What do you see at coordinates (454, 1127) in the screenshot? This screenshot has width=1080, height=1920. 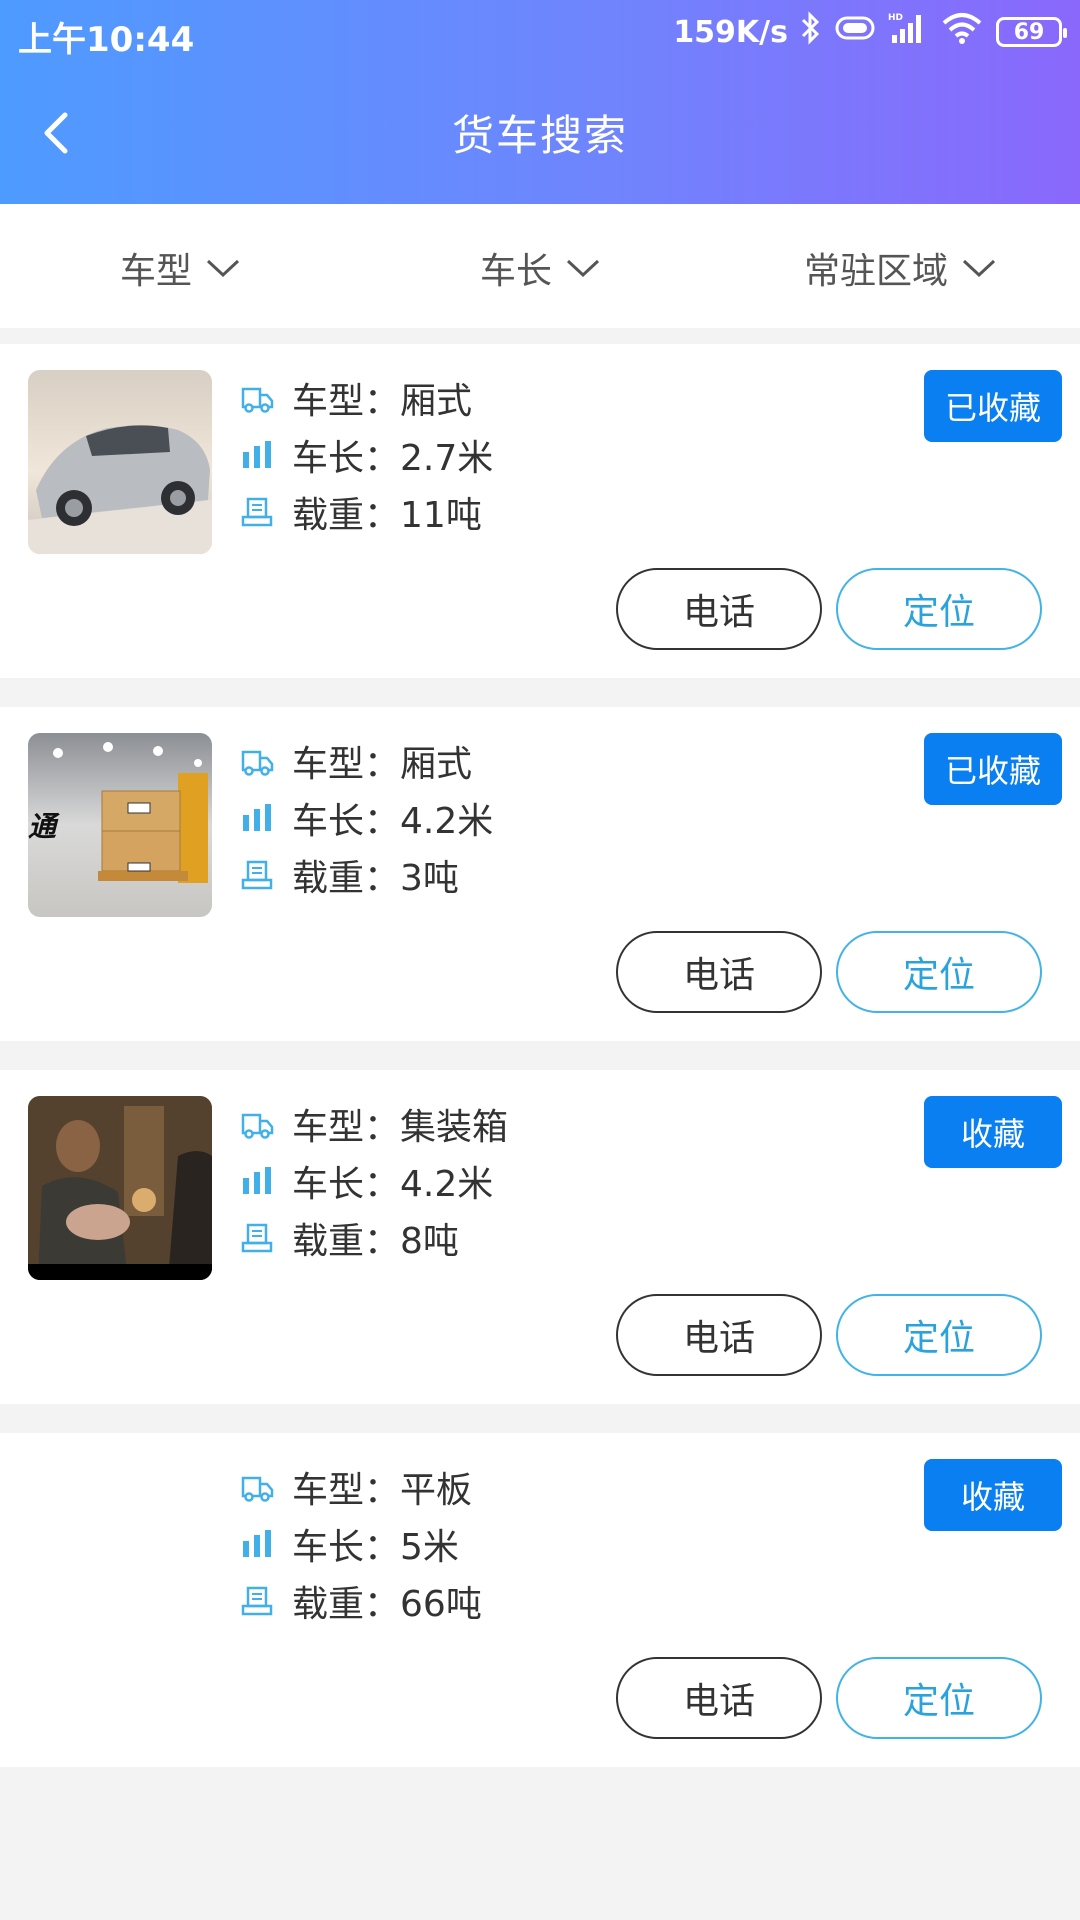 I see `vehicle-type-value: 集装箱` at bounding box center [454, 1127].